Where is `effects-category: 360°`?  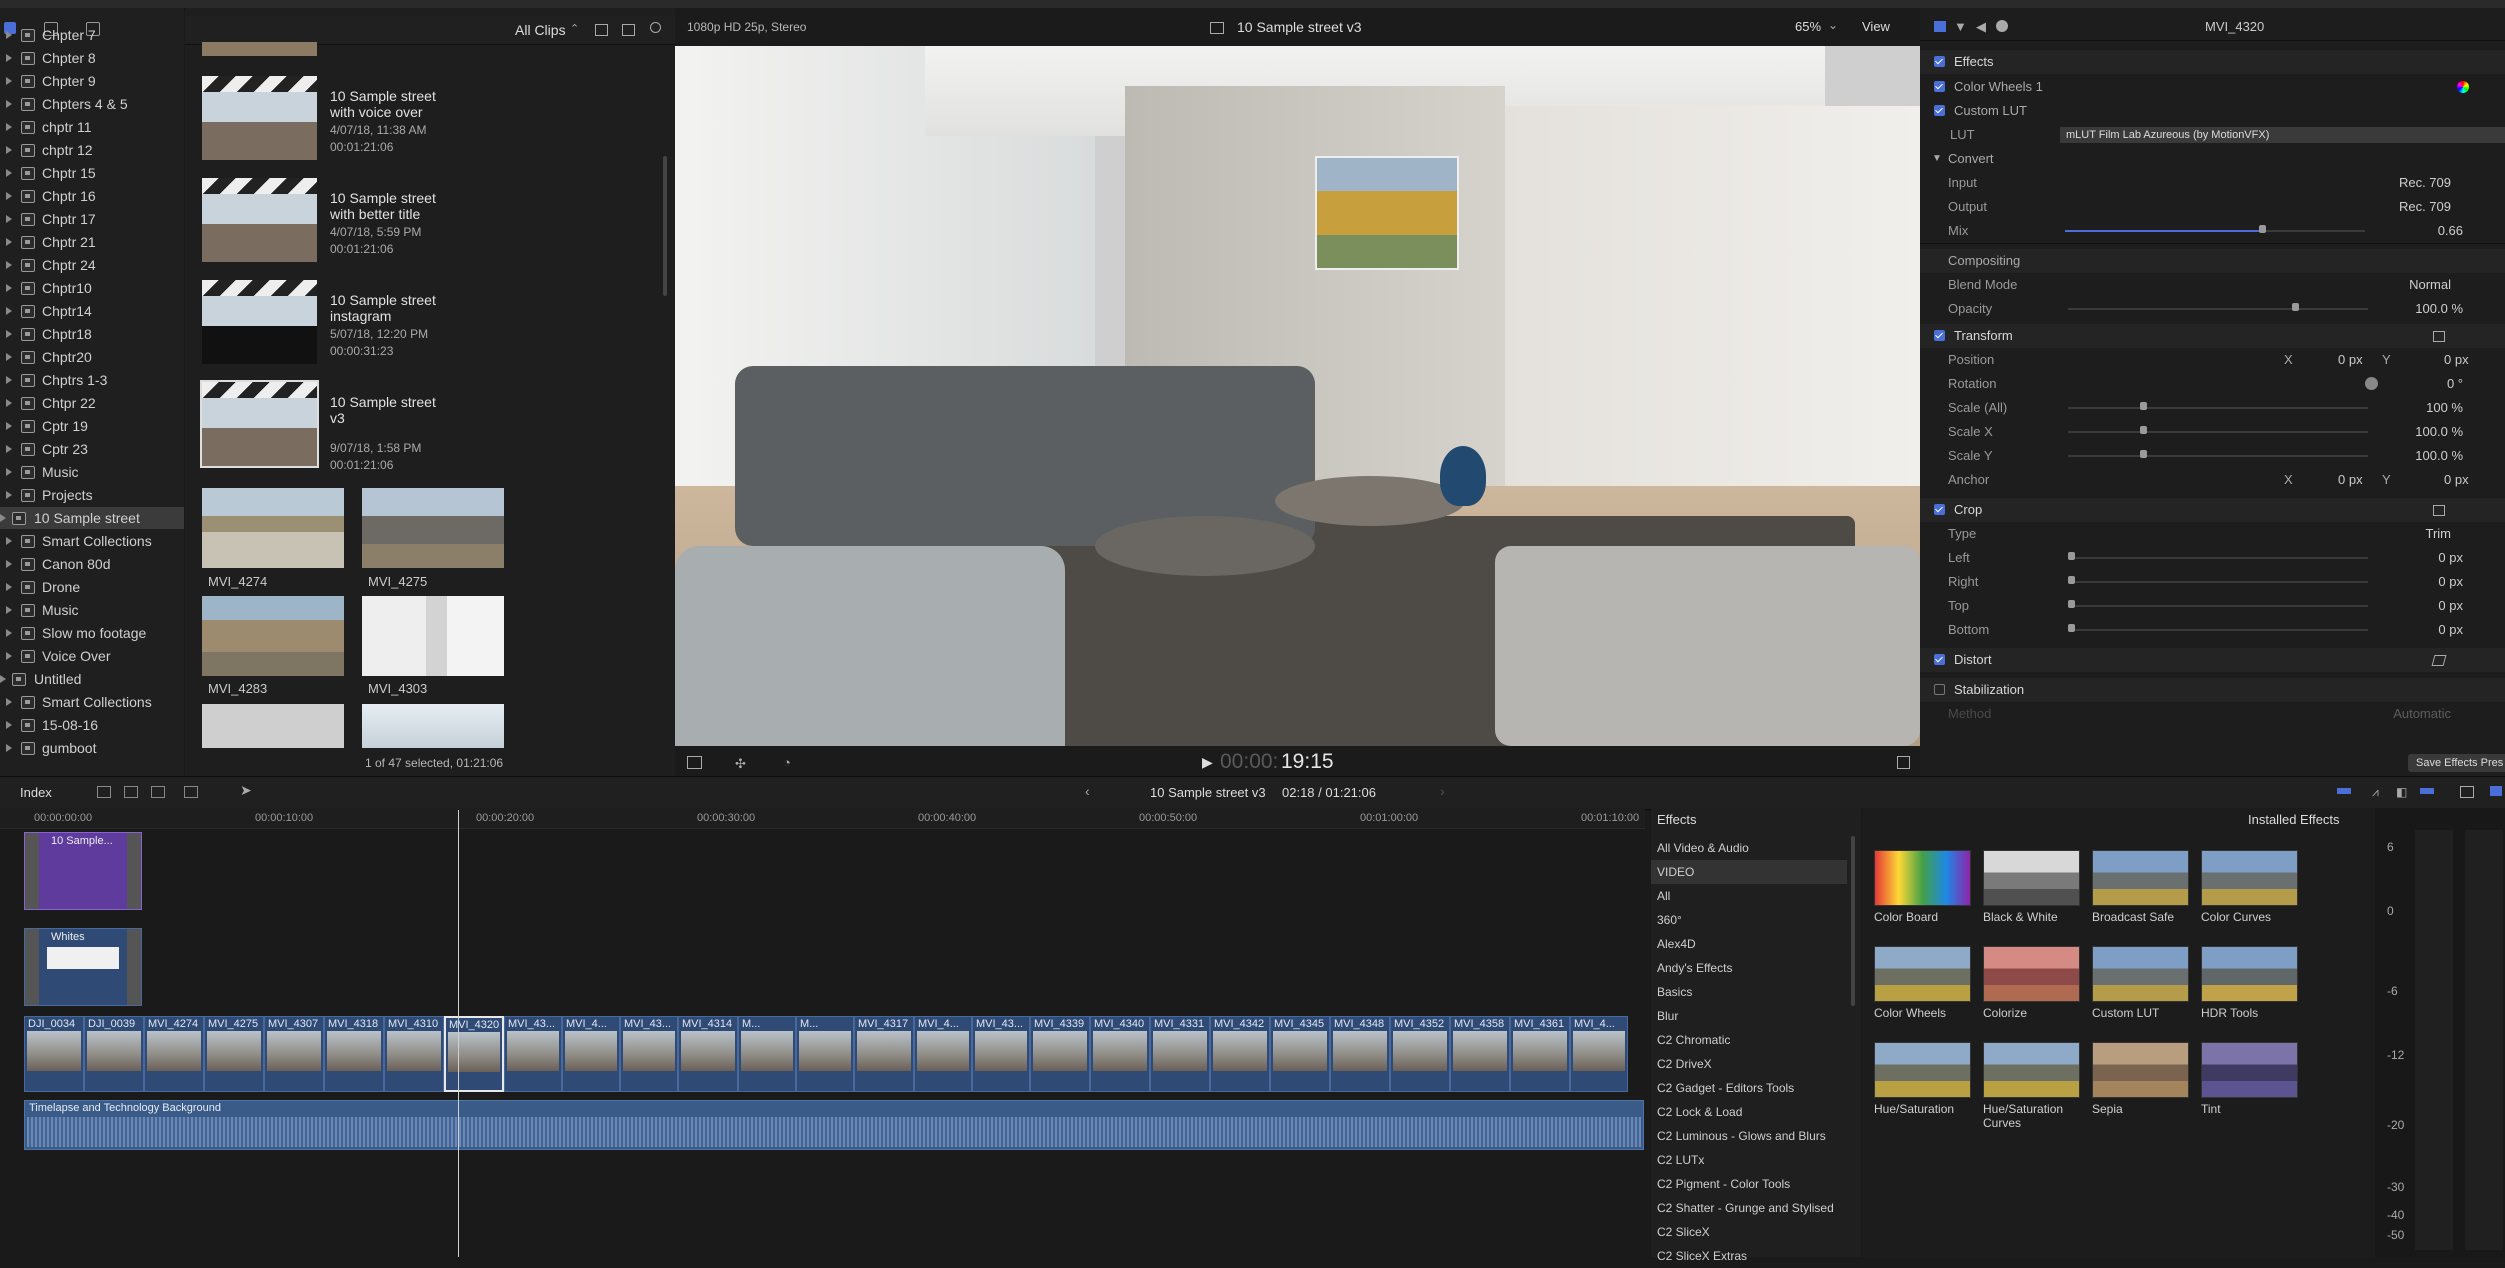
effects-category: 360° is located at coordinates (1669, 920).